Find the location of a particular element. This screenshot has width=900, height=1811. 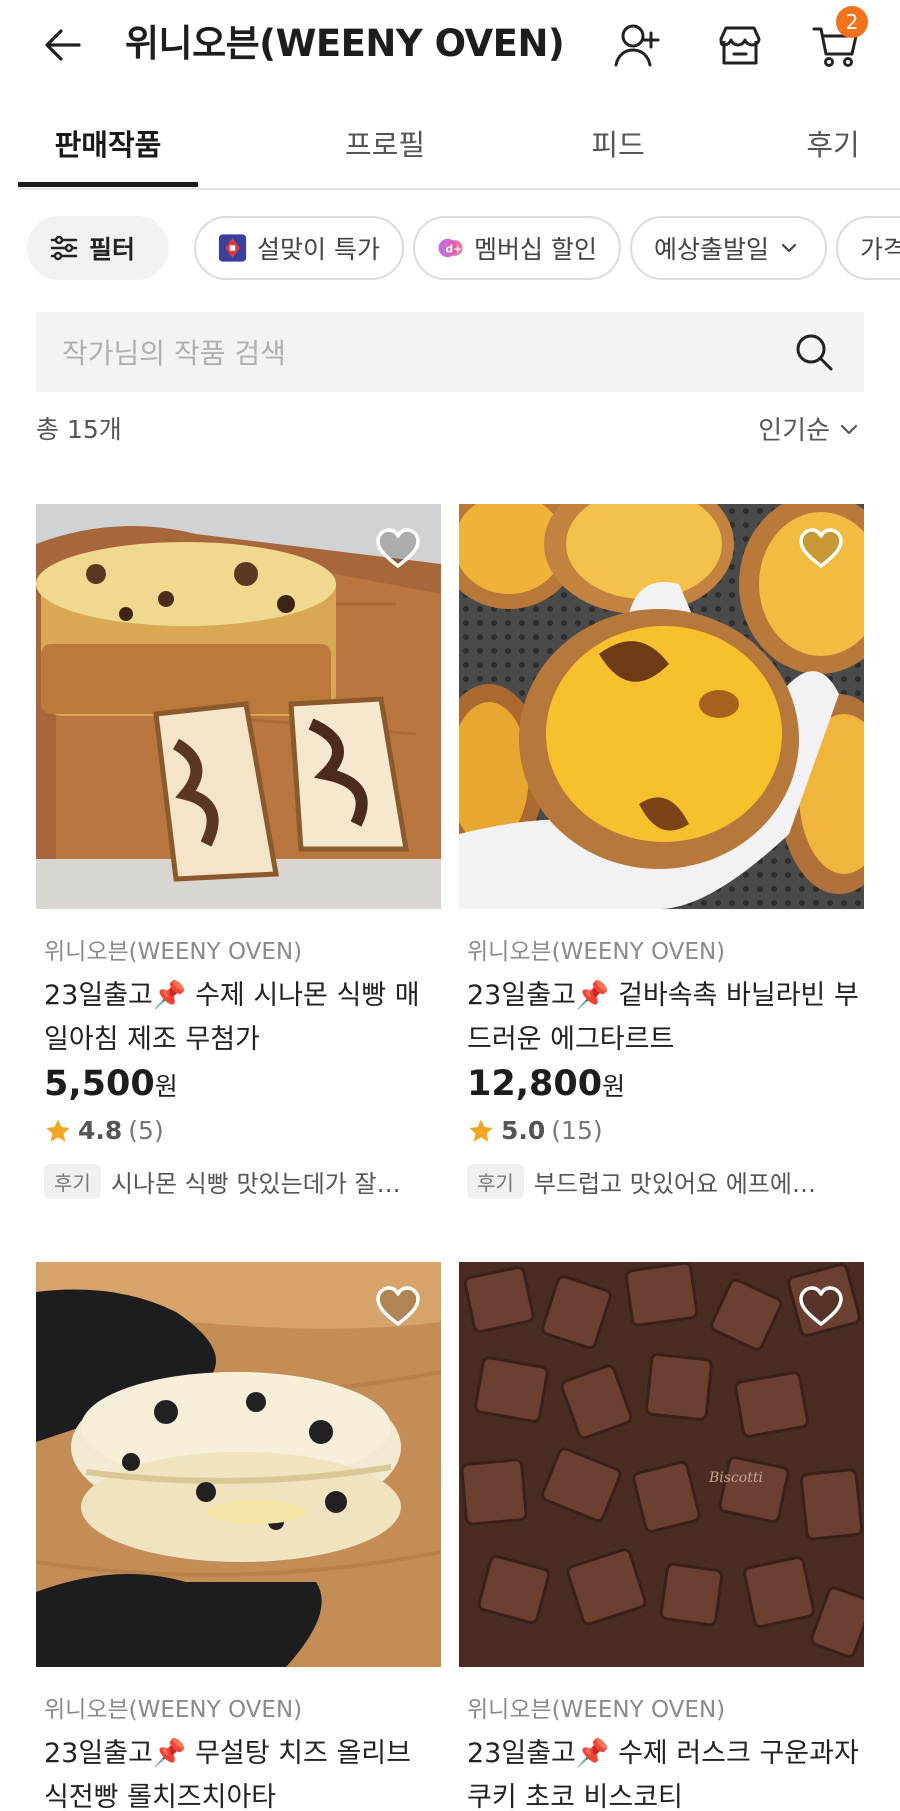

product-image-biscotti: Biscotti is located at coordinates (661, 1464).